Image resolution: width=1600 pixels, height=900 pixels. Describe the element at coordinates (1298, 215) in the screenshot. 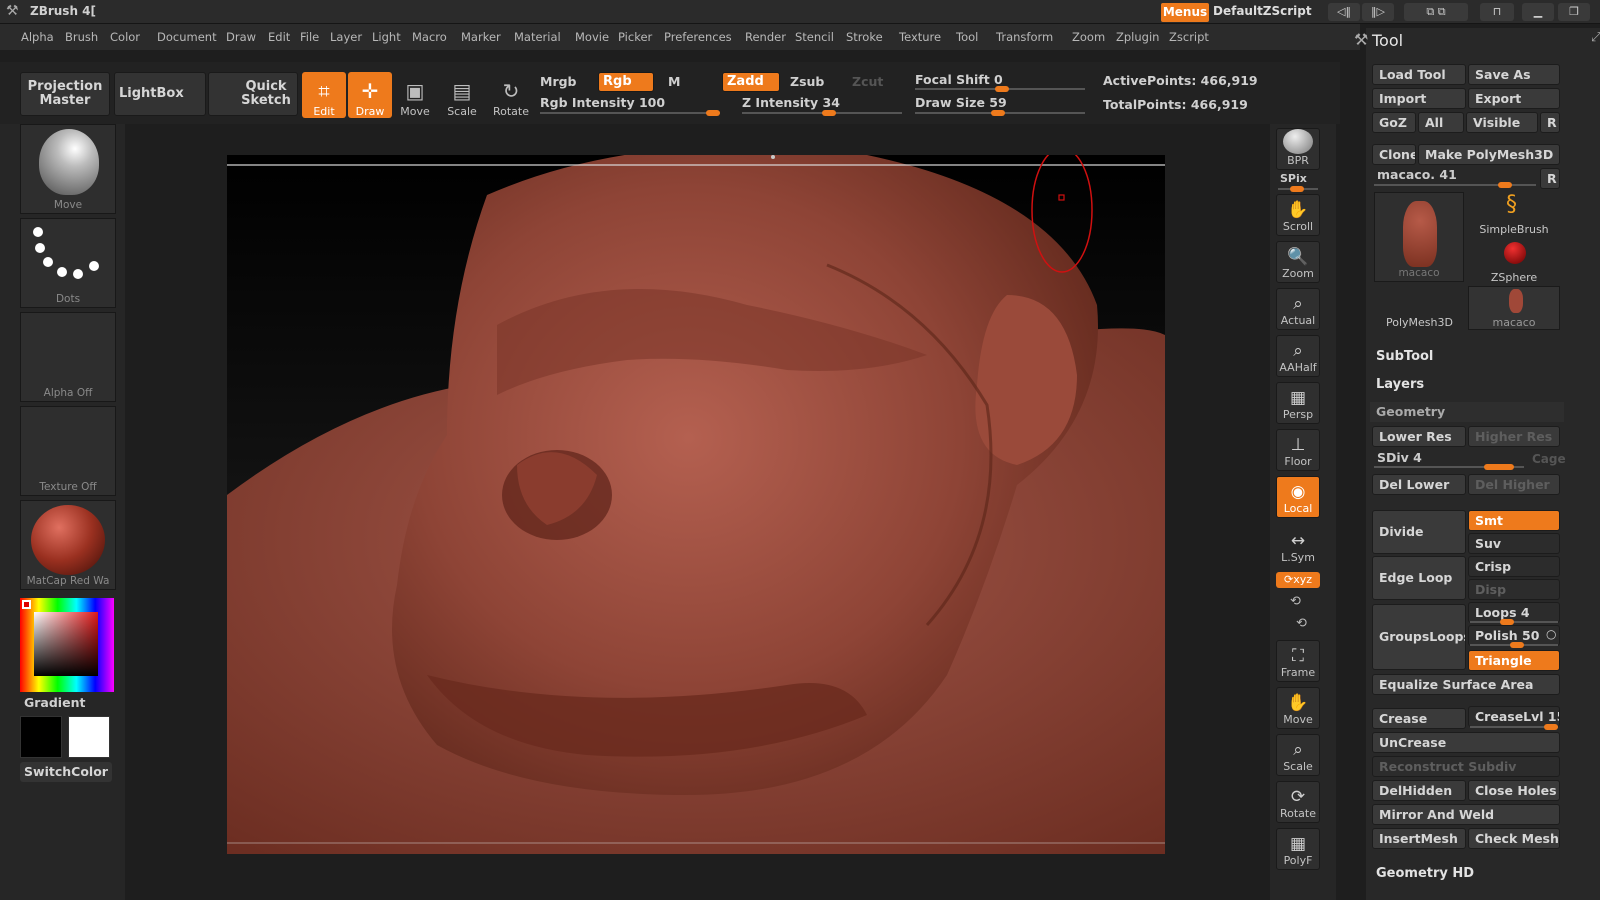

I see `scroll-button: ✋ Scroll` at that location.